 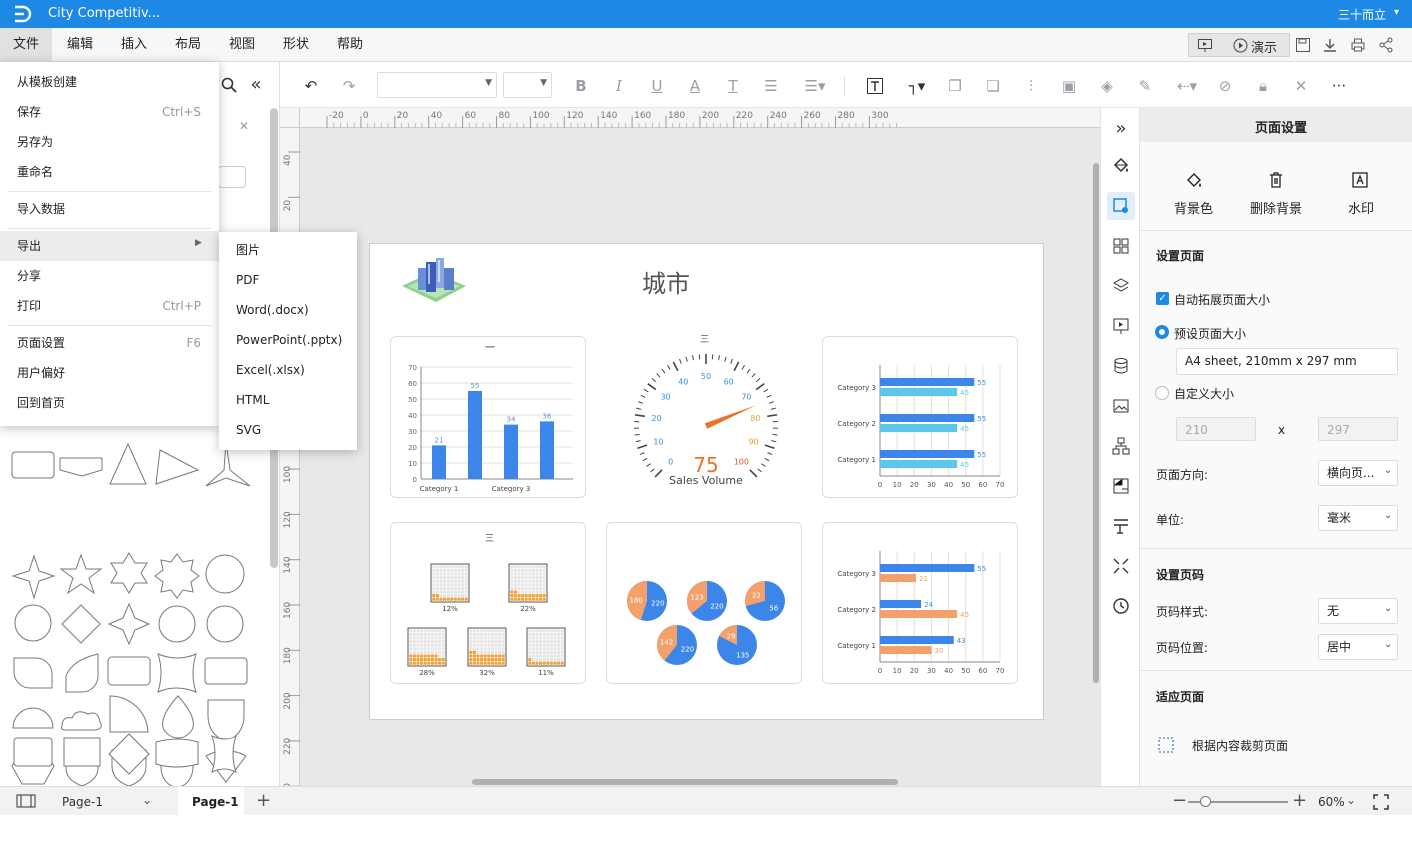 What do you see at coordinates (815, 86) in the screenshot?
I see `line-spacing-icon: ☰▾` at bounding box center [815, 86].